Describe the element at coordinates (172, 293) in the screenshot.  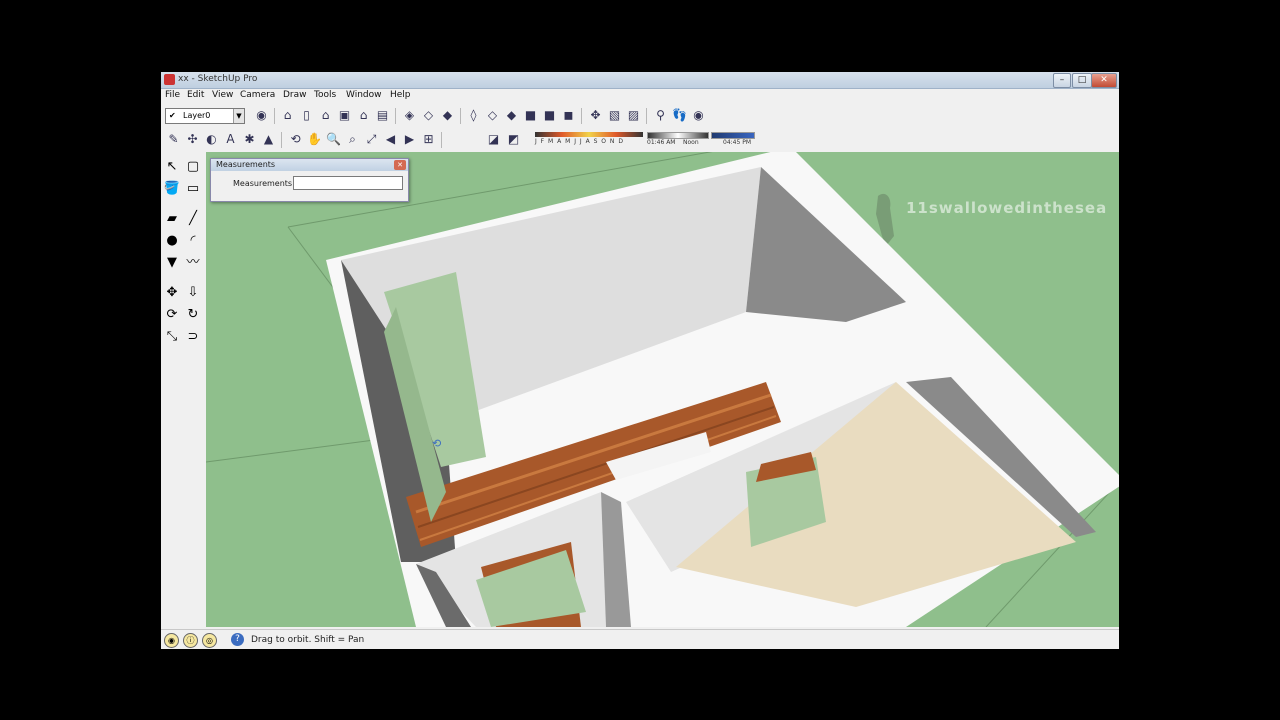
I see `move-icon: ✥` at that location.